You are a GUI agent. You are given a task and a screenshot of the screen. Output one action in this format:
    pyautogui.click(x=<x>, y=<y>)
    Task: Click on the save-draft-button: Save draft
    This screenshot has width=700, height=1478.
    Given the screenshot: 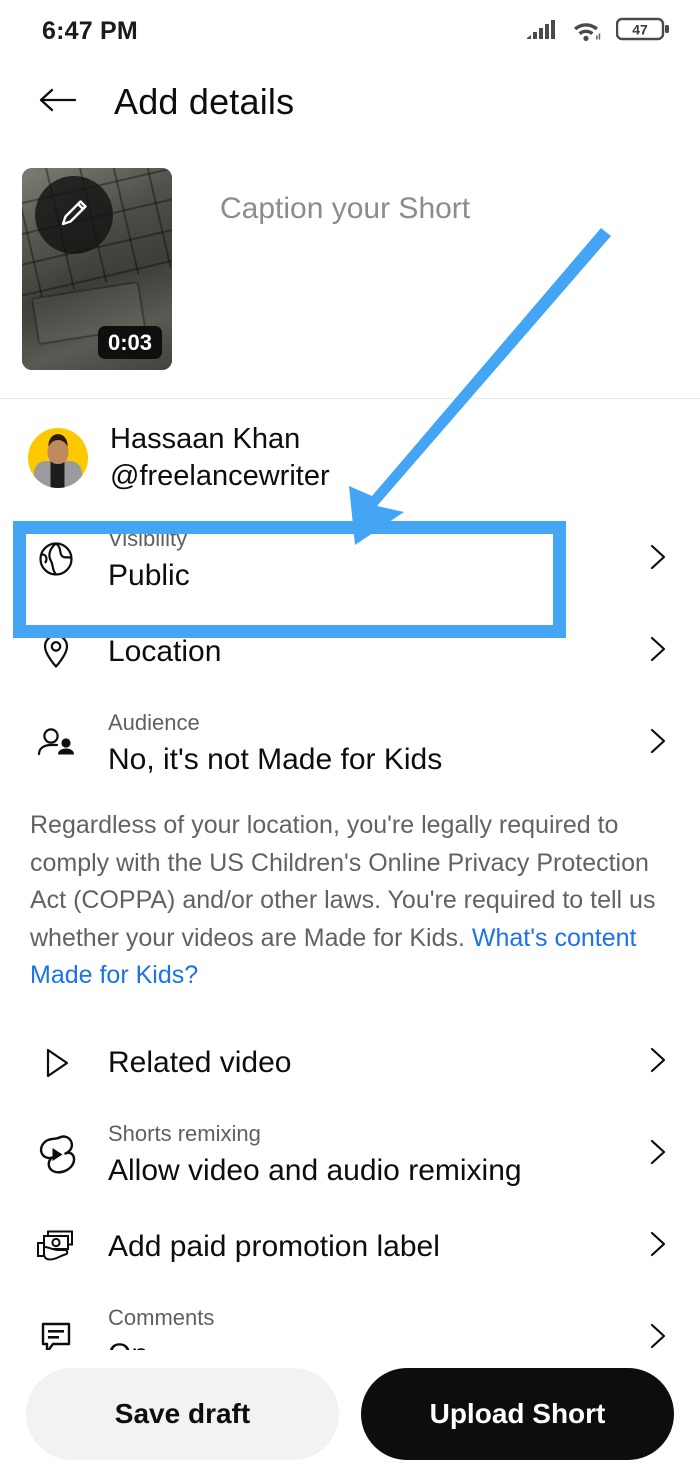 What is the action you would take?
    pyautogui.click(x=182, y=1414)
    